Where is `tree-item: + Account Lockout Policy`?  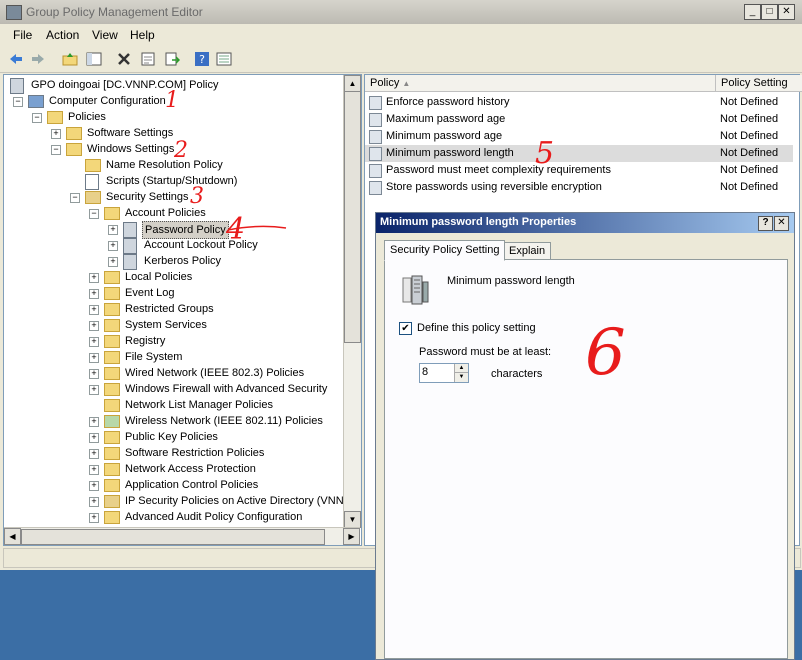 tree-item: + Account Lockout Policy is located at coordinates (173, 245).